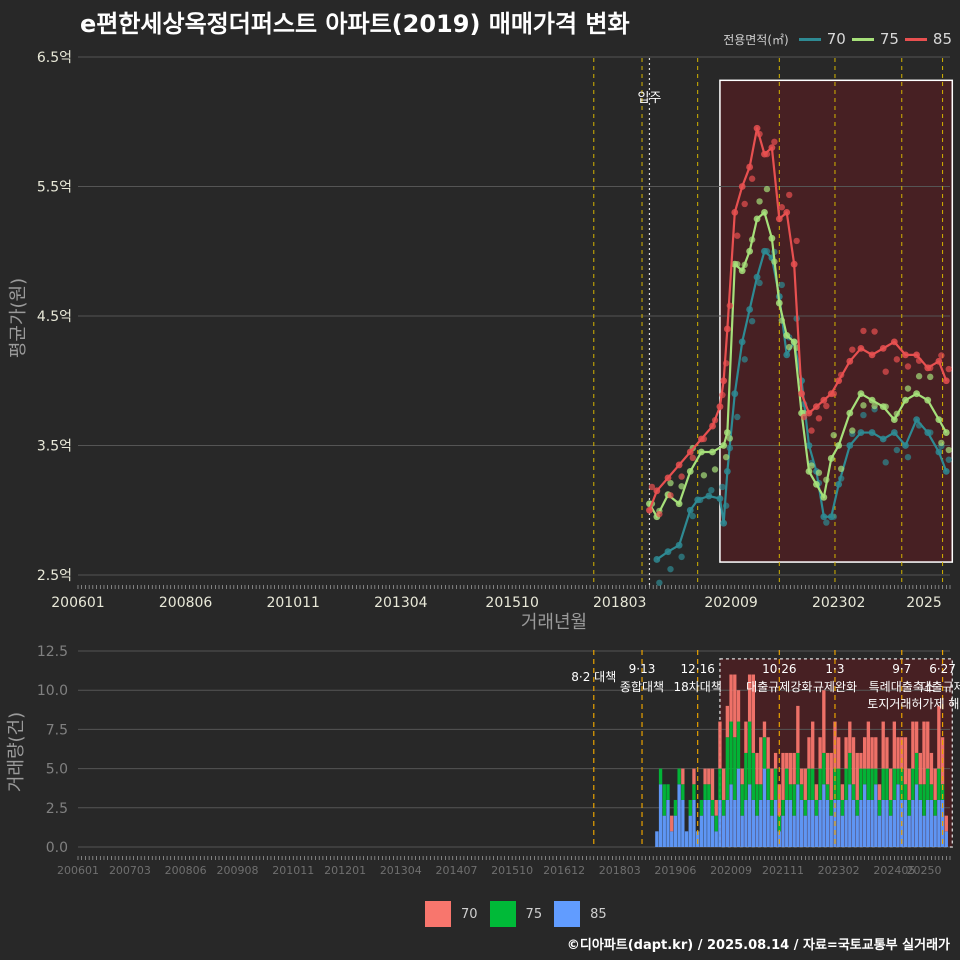 The width and height of the screenshot is (960, 960). Describe the element at coordinates (54, 317) in the screenshot. I see `y-tick-label: 4.5억` at that location.